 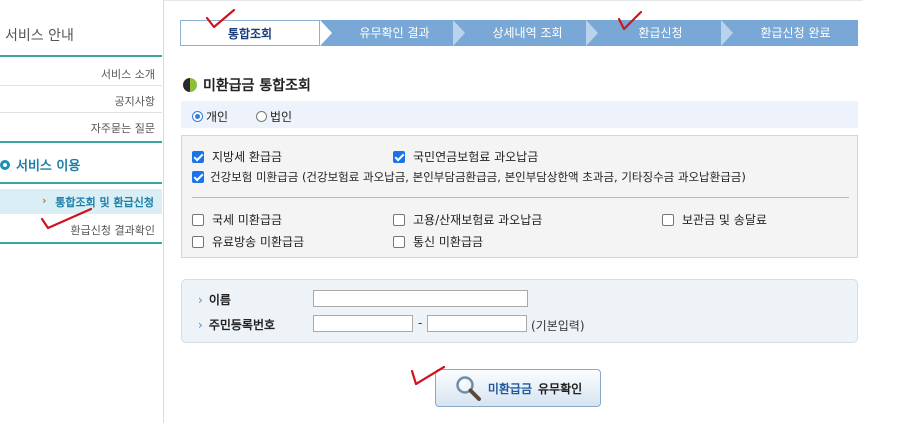 What do you see at coordinates (513, 0) in the screenshot?
I see `top-divider` at bounding box center [513, 0].